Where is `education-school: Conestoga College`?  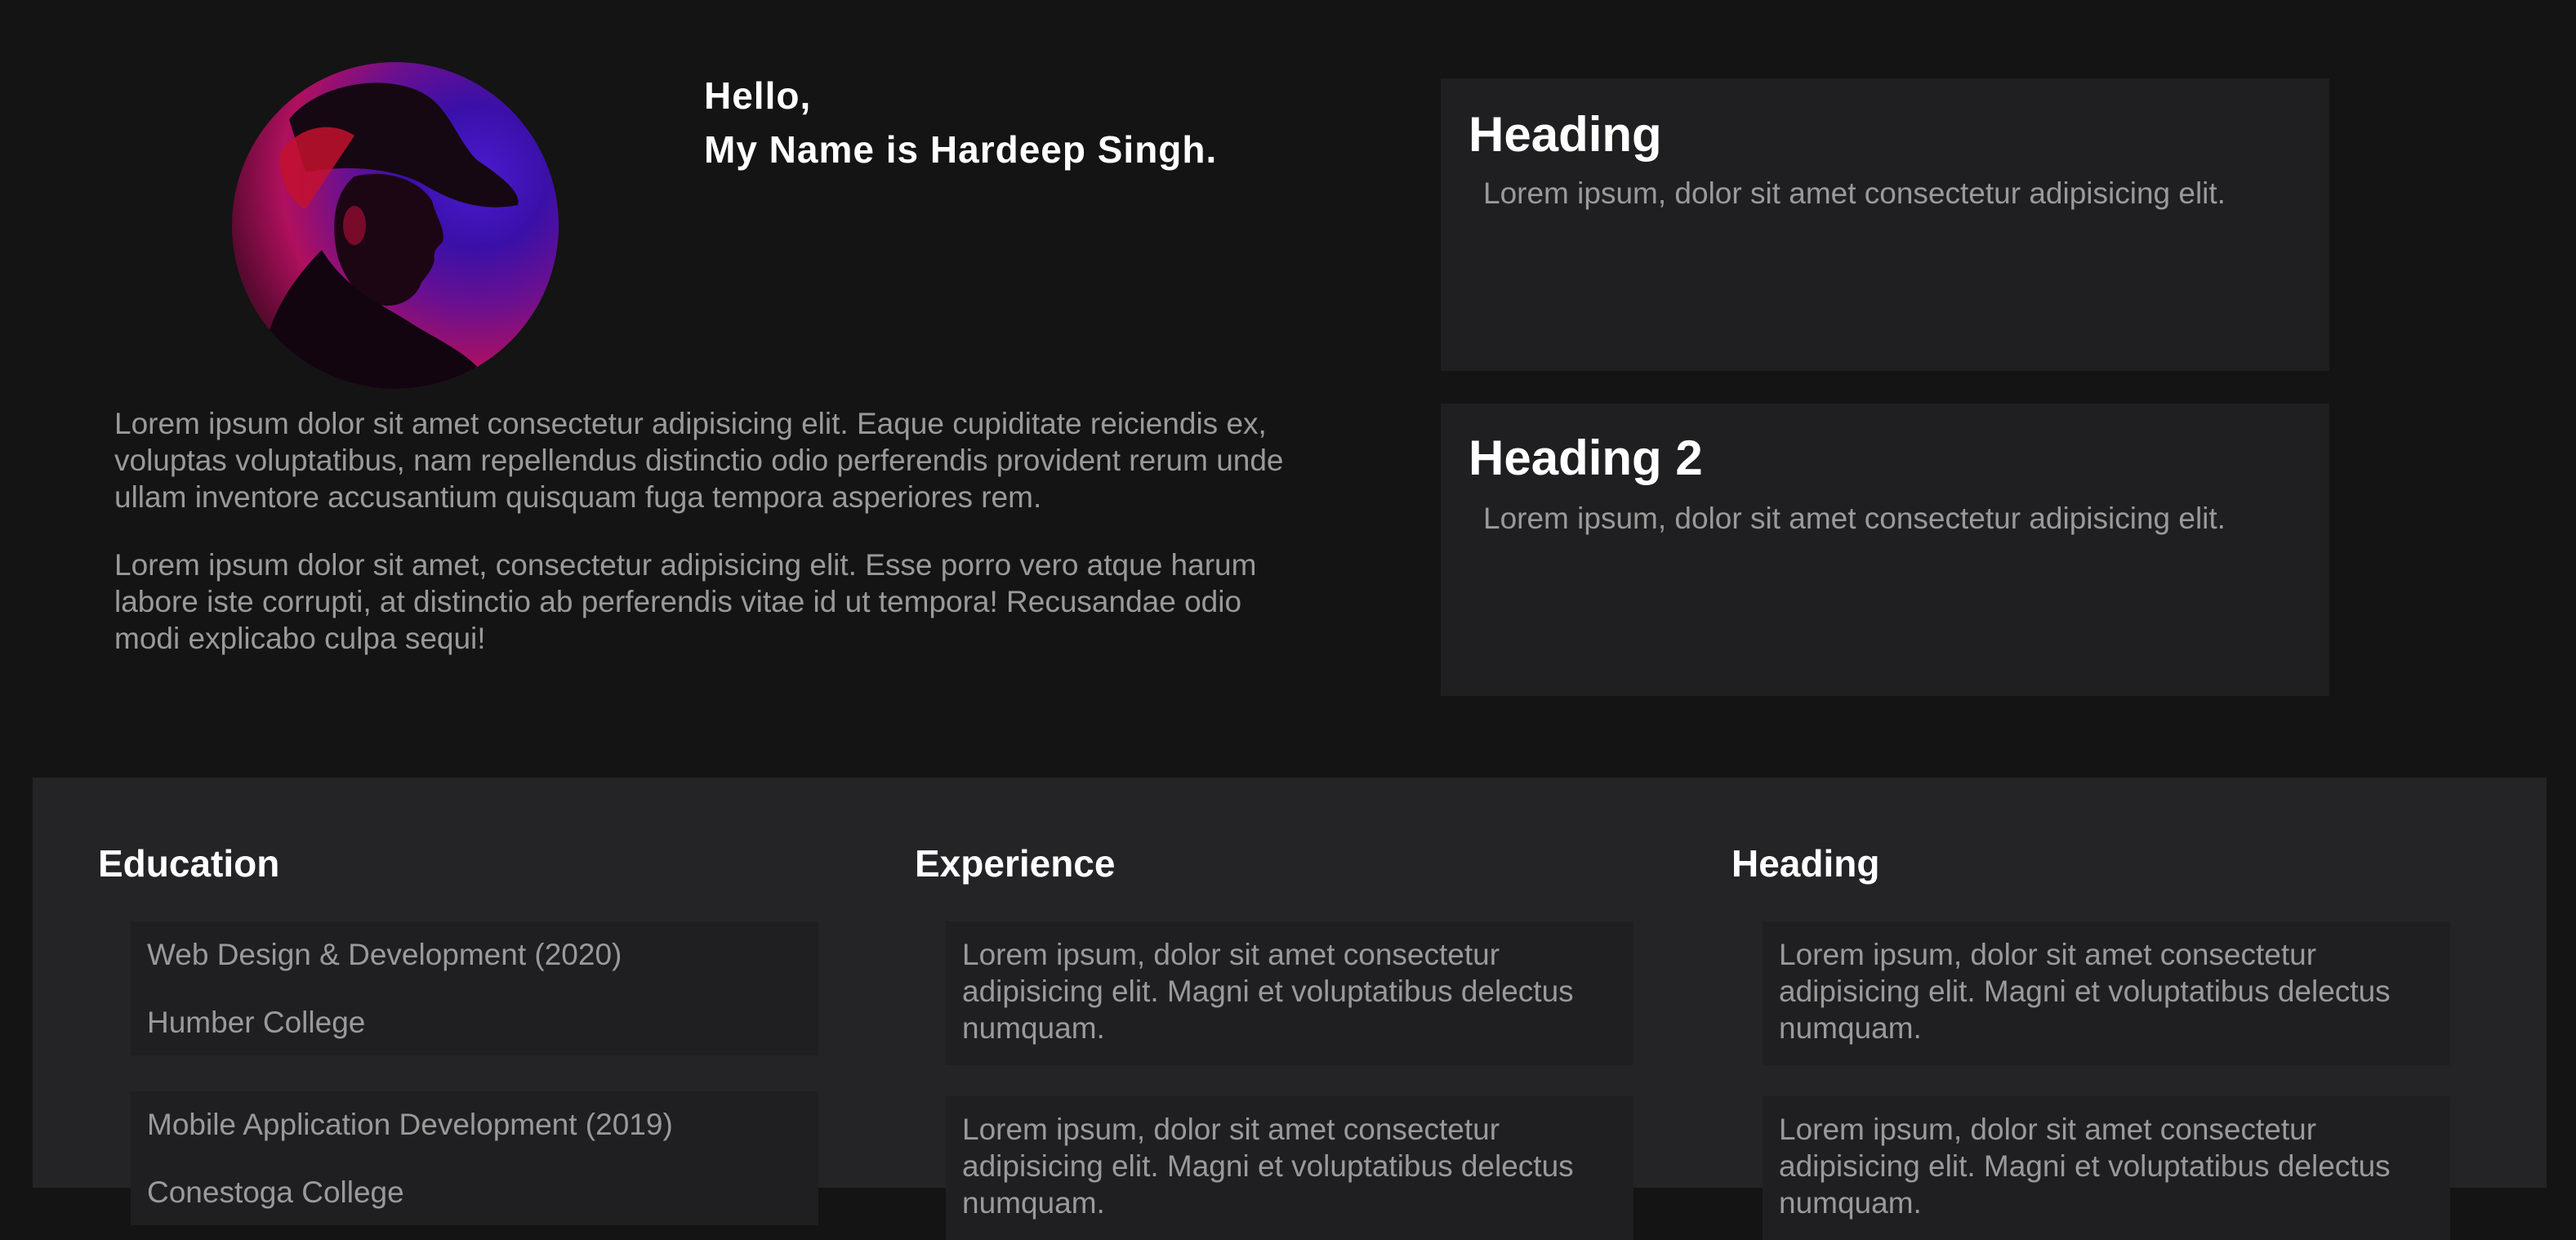 education-school: Conestoga College is located at coordinates (275, 1192).